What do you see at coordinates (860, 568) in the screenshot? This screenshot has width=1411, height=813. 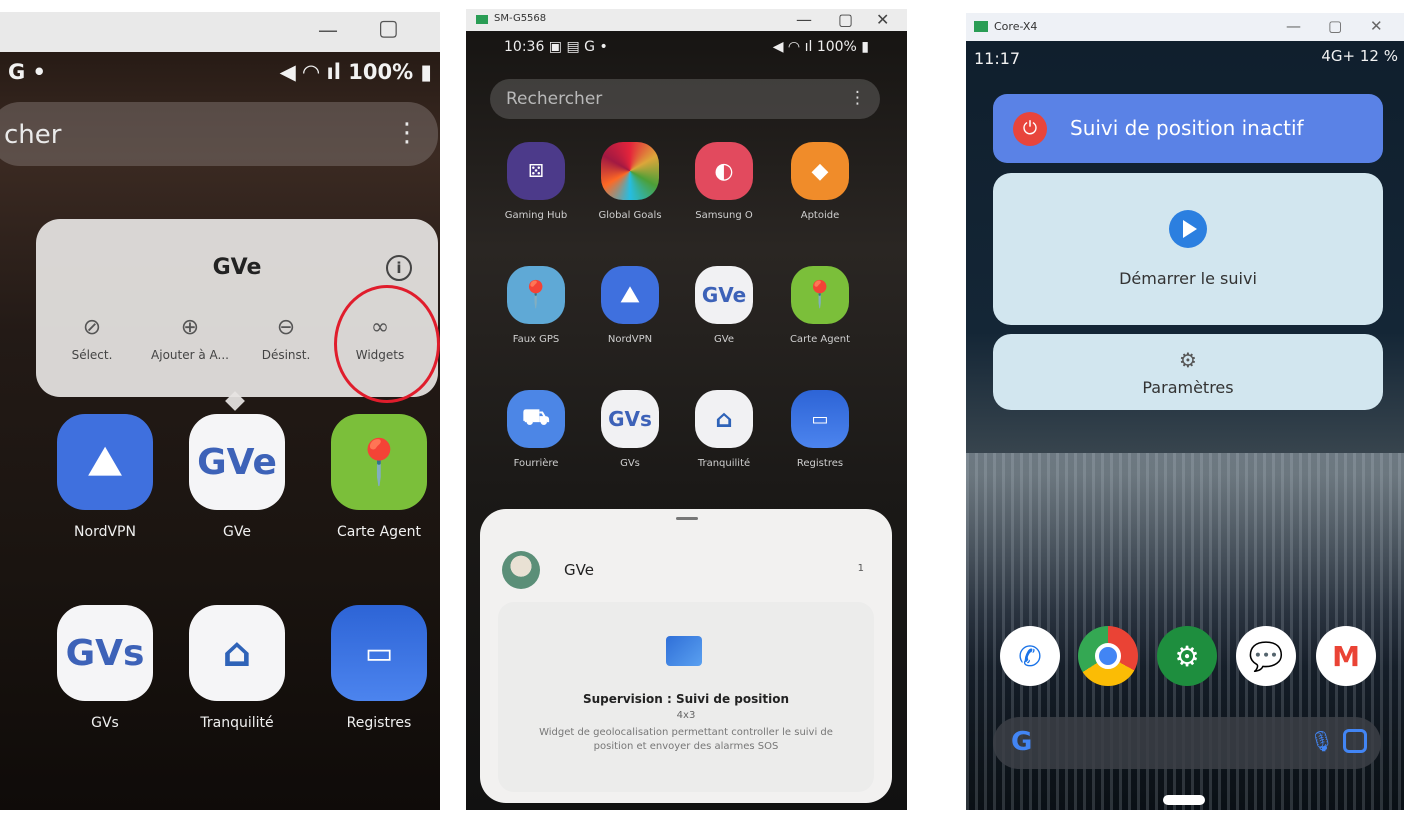 I see `widget-count: 1` at bounding box center [860, 568].